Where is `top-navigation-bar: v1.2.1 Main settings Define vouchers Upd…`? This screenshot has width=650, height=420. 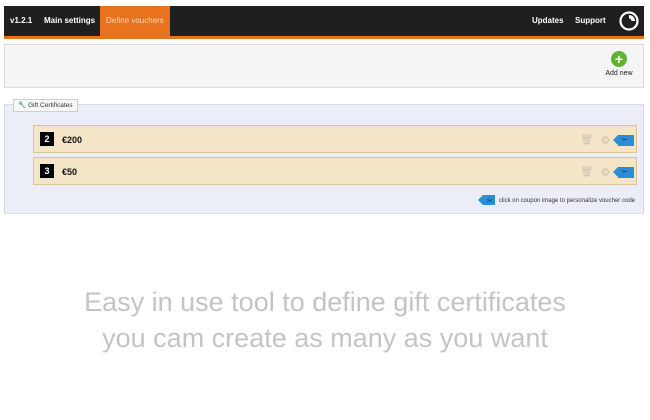
top-navigation-bar: v1.2.1 Main settings Define vouchers Upd… is located at coordinates (324, 22).